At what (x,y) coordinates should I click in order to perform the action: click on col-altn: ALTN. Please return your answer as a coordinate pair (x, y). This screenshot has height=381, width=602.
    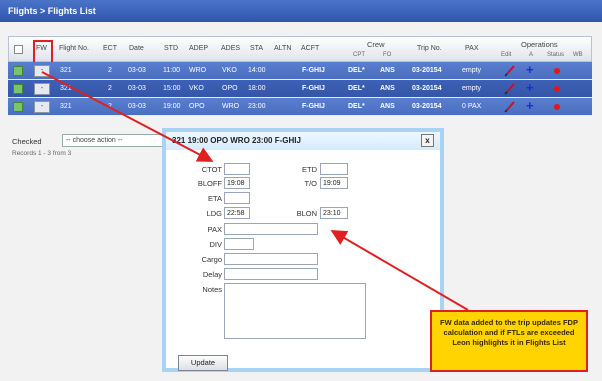
    Looking at the image, I should click on (282, 48).